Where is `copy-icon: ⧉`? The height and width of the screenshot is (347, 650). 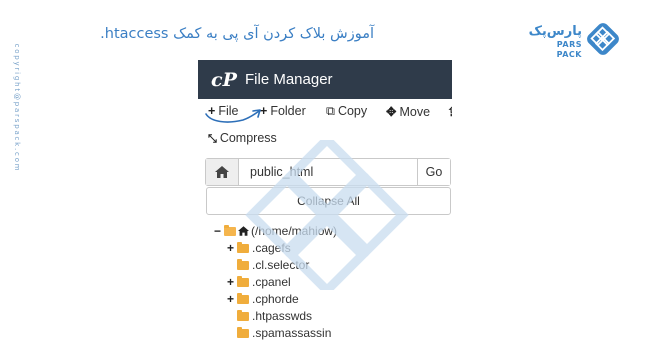 copy-icon: ⧉ is located at coordinates (330, 111).